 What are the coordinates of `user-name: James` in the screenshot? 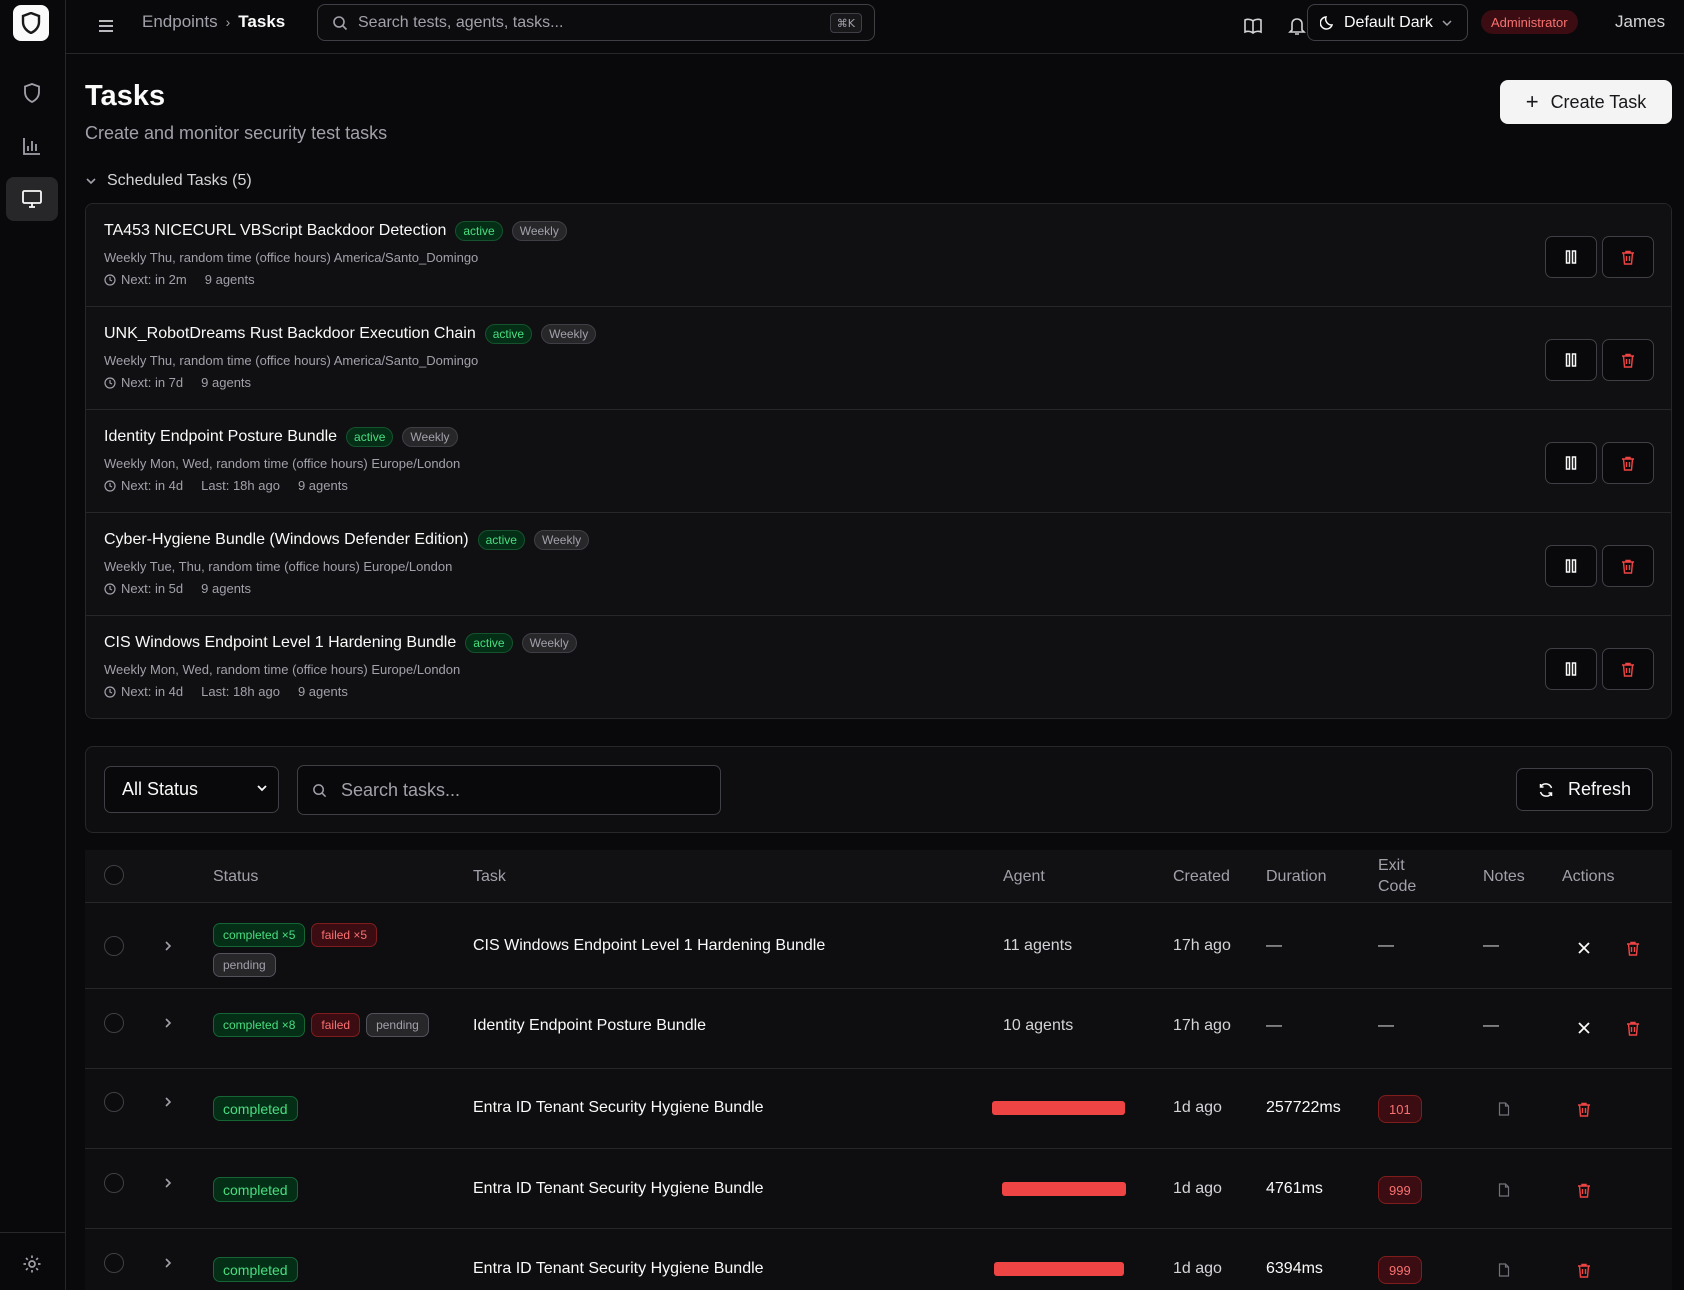 It's located at (1640, 22).